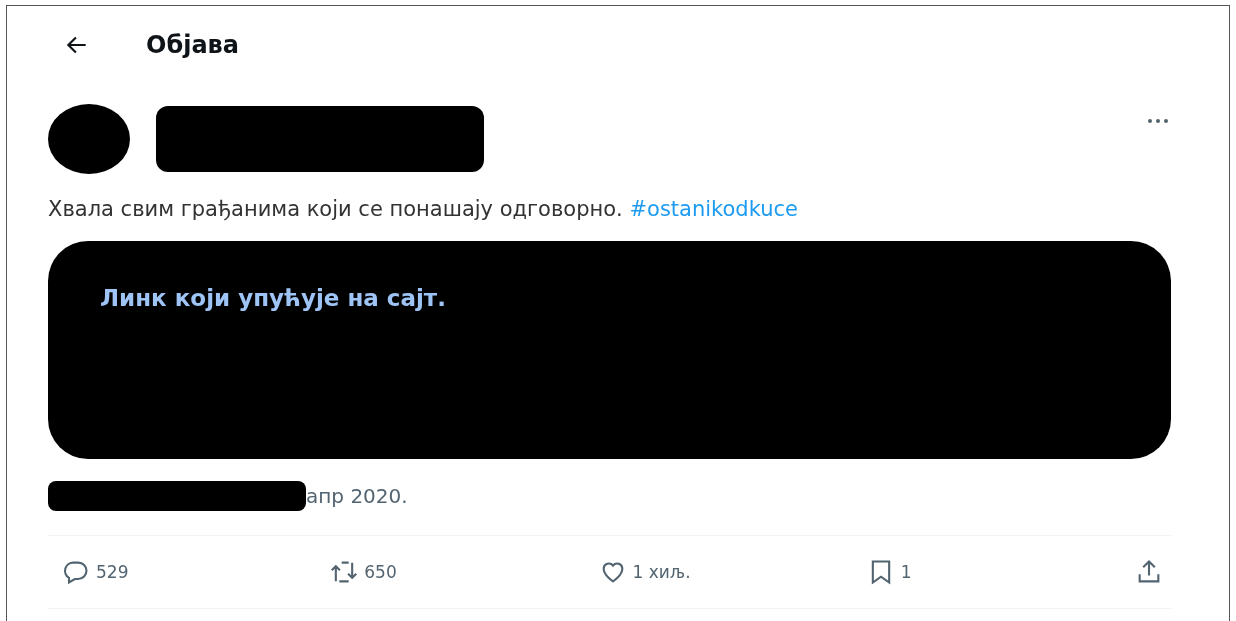  Describe the element at coordinates (192, 45) in the screenshot. I see `page-title: Објава` at that location.